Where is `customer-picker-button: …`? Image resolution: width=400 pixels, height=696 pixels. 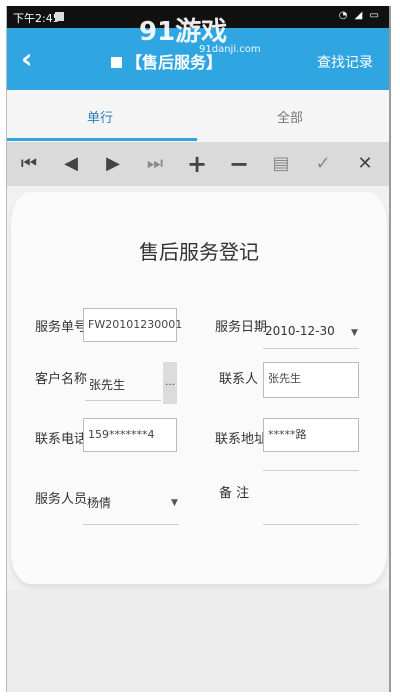
customer-picker-button: … is located at coordinates (170, 383).